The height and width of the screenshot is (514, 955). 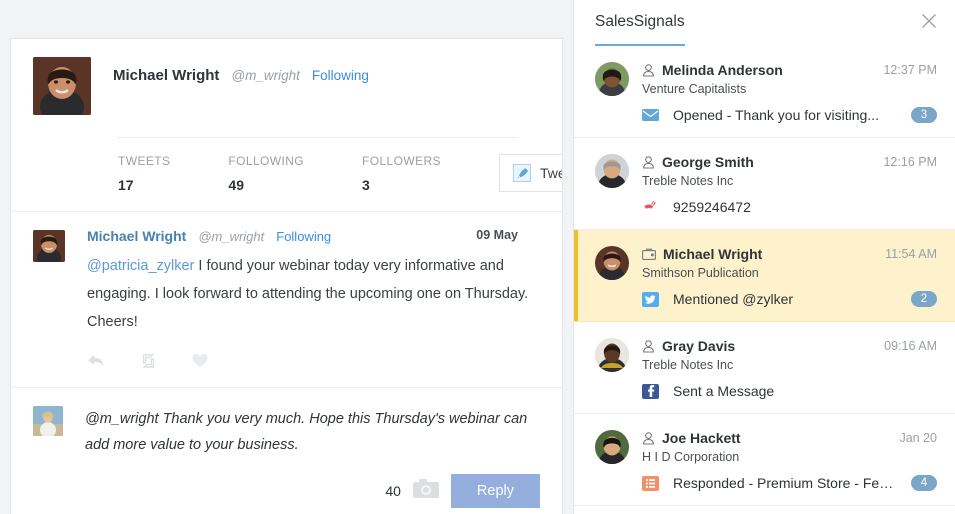 I want to click on status-badge: 3, so click(x=924, y=115).